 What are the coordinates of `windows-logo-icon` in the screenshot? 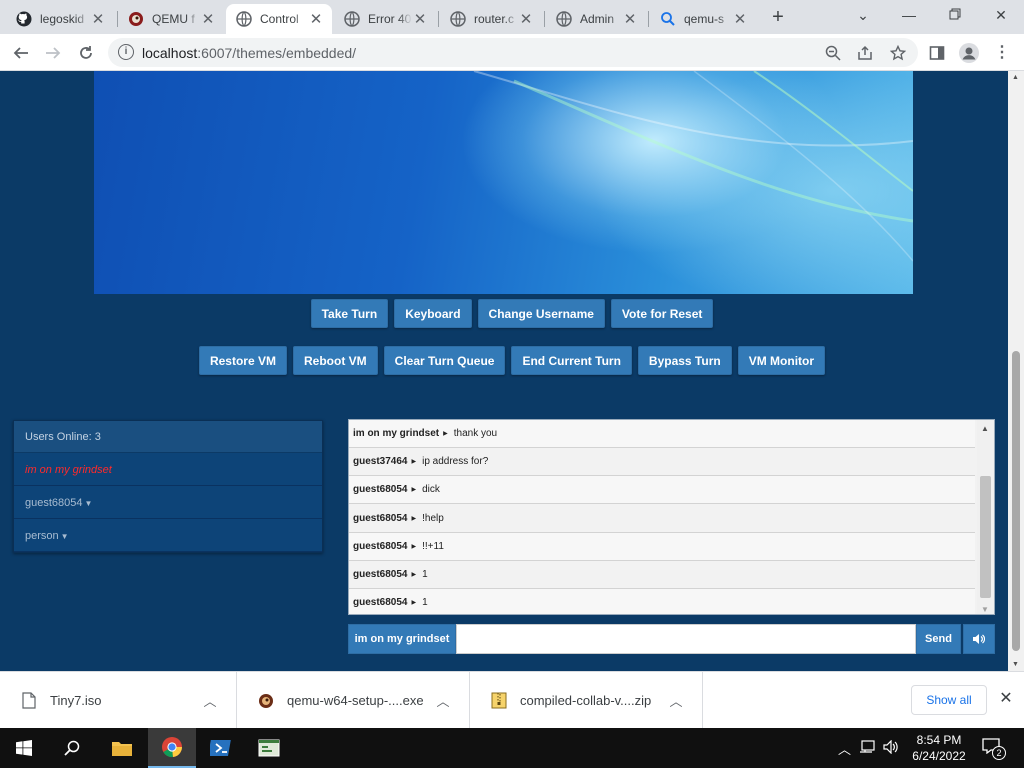 It's located at (24, 748).